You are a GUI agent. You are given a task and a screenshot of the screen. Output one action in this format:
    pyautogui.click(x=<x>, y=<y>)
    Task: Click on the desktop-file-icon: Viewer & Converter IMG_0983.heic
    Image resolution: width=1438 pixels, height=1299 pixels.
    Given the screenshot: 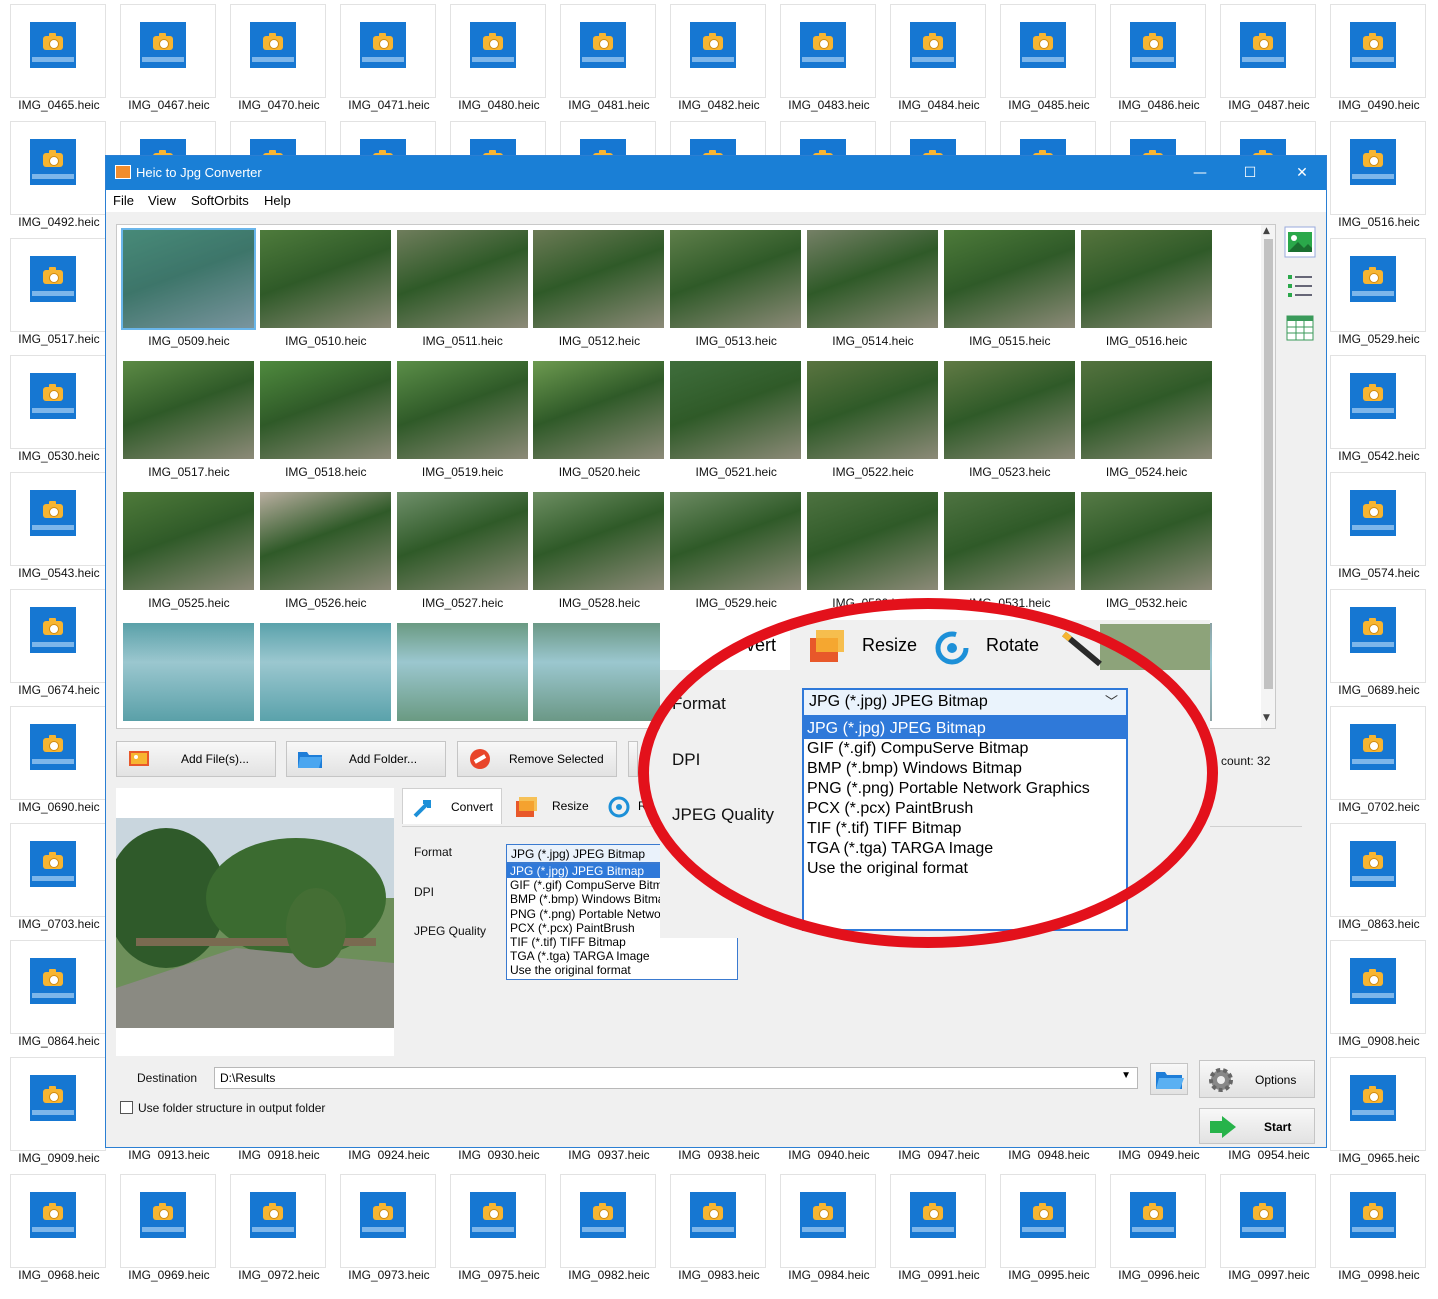 What is the action you would take?
    pyautogui.click(x=719, y=1229)
    